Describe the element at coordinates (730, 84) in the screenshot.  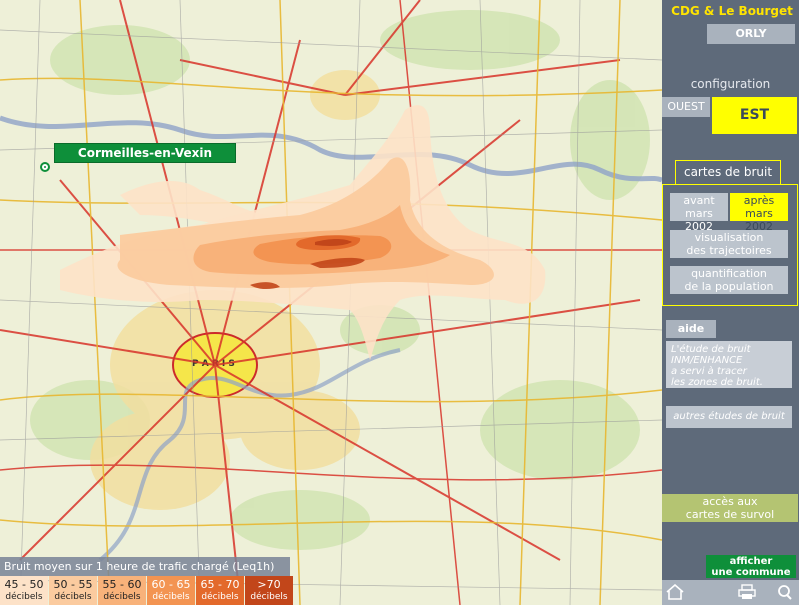
I see `configuration-label: configuration` at that location.